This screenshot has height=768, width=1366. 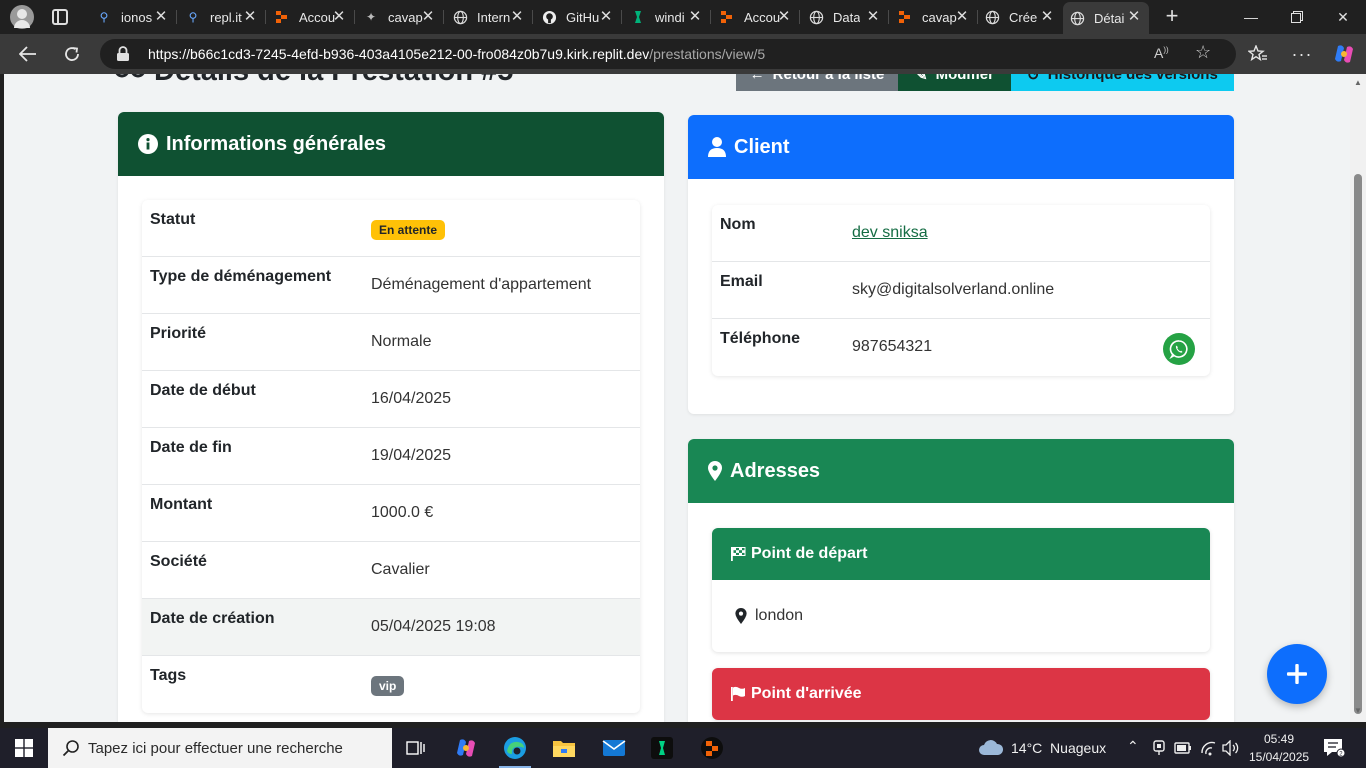 What do you see at coordinates (168, 675) in the screenshot?
I see `info-label: Tags` at bounding box center [168, 675].